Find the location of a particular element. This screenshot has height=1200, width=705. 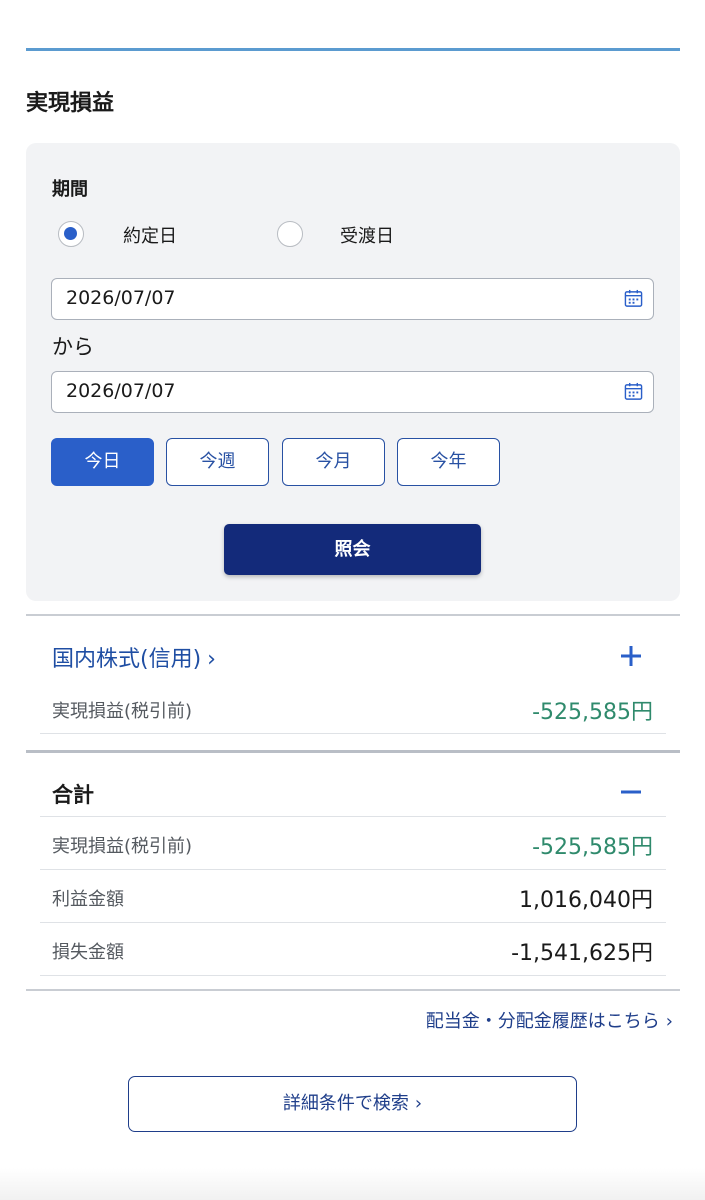

this-month-button: 今月 is located at coordinates (333, 462).